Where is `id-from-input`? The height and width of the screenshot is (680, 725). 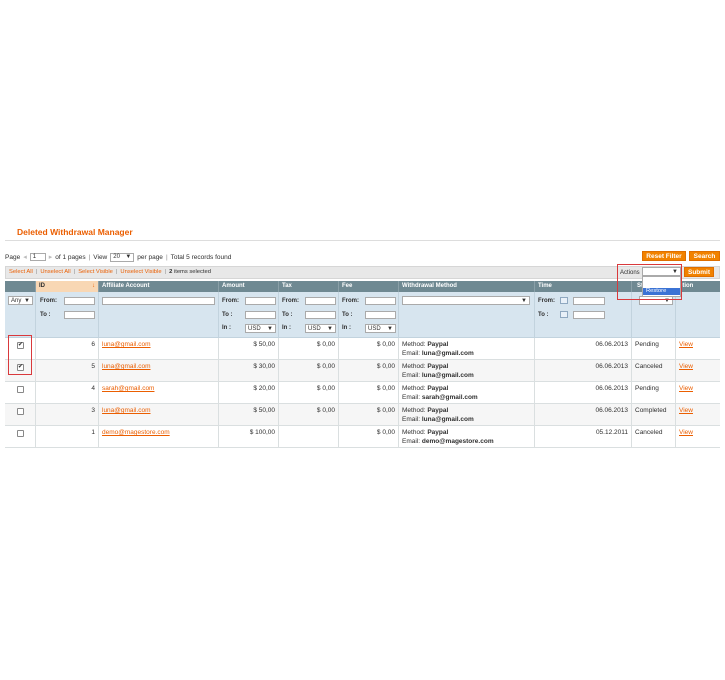
id-from-input is located at coordinates (79, 301).